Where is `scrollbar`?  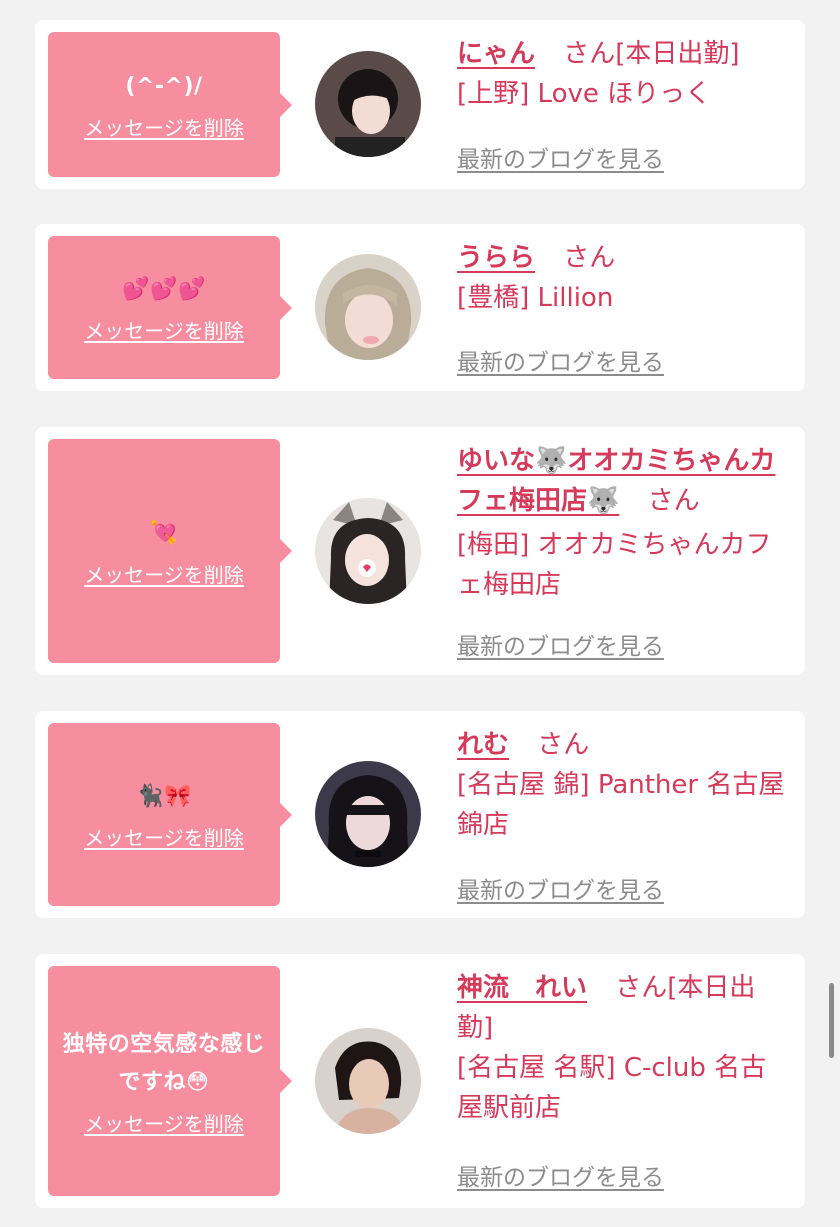
scrollbar is located at coordinates (831, 1020).